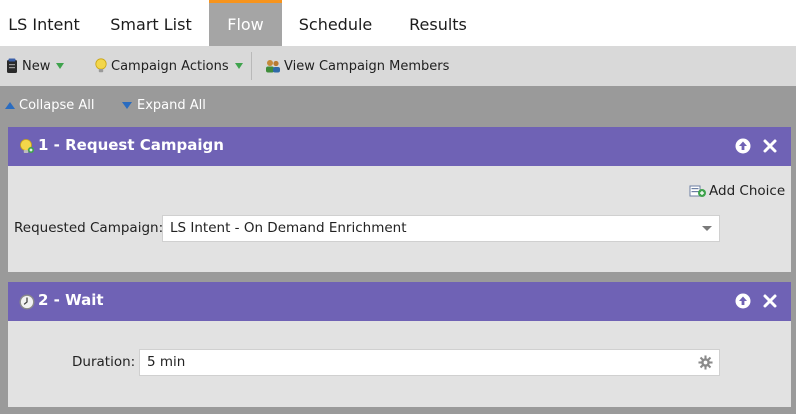 The height and width of the screenshot is (414, 796). What do you see at coordinates (705, 362) in the screenshot?
I see `gear-icon` at bounding box center [705, 362].